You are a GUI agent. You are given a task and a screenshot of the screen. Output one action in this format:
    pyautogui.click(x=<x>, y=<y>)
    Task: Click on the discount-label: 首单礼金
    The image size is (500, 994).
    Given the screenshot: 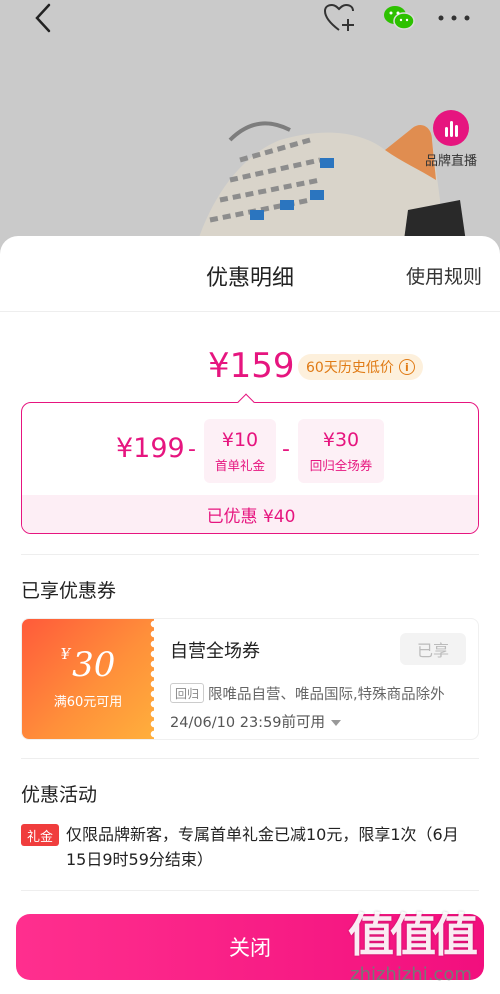 What is the action you would take?
    pyautogui.click(x=239, y=465)
    